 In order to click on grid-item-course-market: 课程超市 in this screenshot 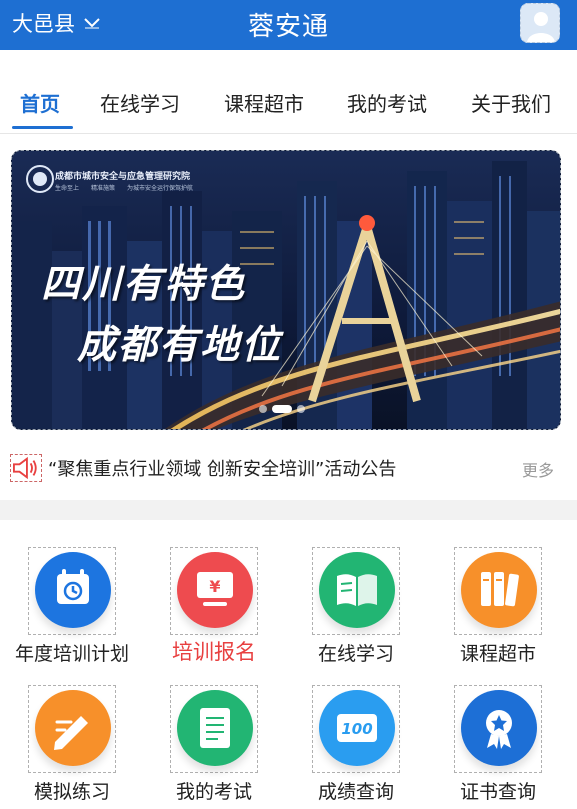, I will do `click(498, 607)`.